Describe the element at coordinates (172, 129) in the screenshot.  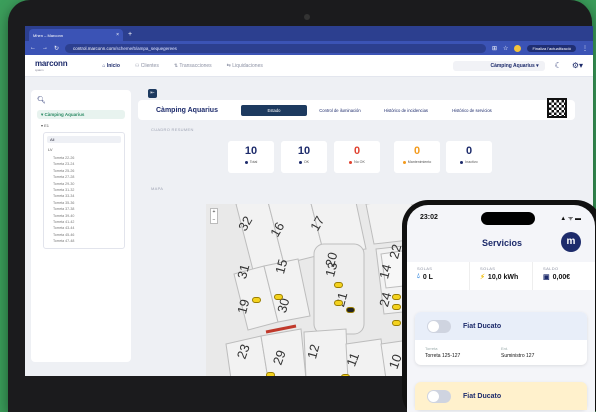
I see `summary-label: CUADRO RESUMEN` at that location.